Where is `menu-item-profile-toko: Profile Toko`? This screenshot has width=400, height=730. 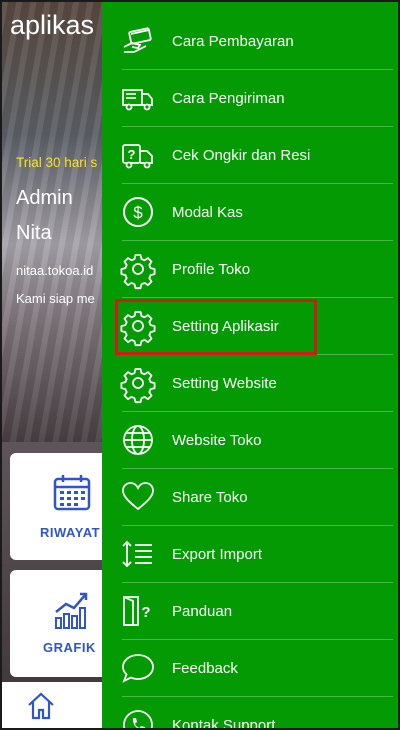 menu-item-profile-toko: Profile Toko is located at coordinates (256, 269).